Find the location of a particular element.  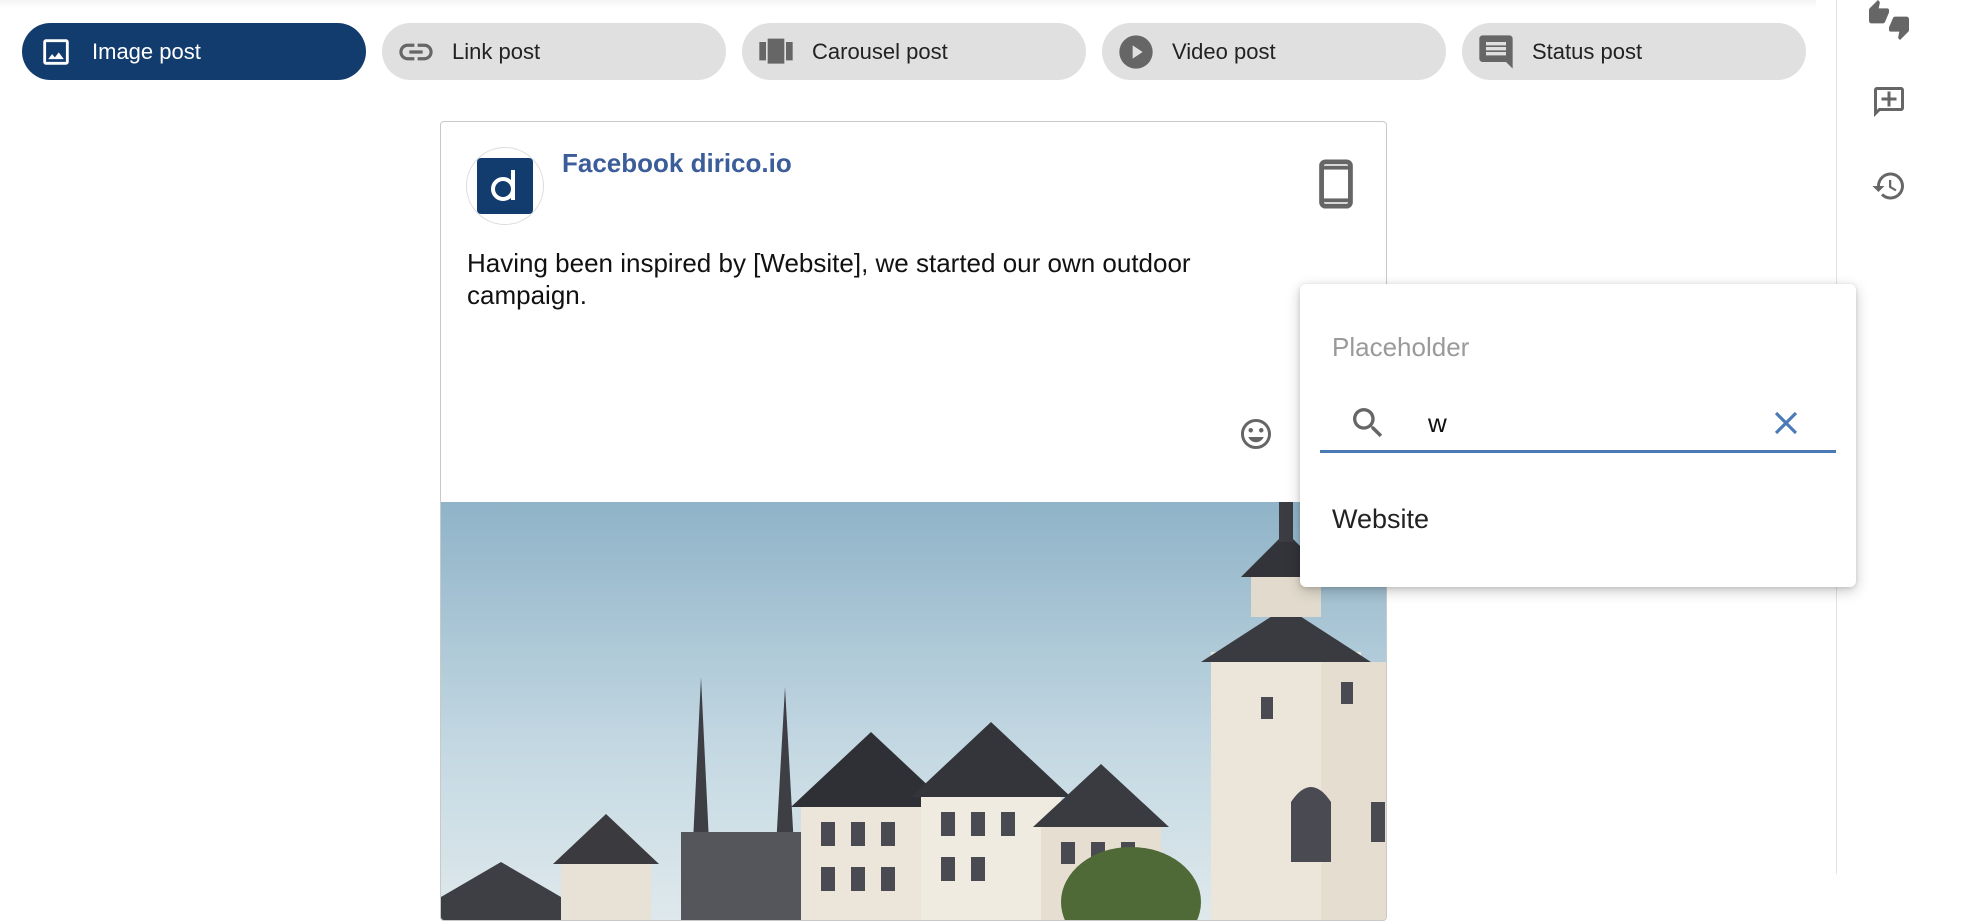

placeholder-search is located at coordinates (1578, 425).